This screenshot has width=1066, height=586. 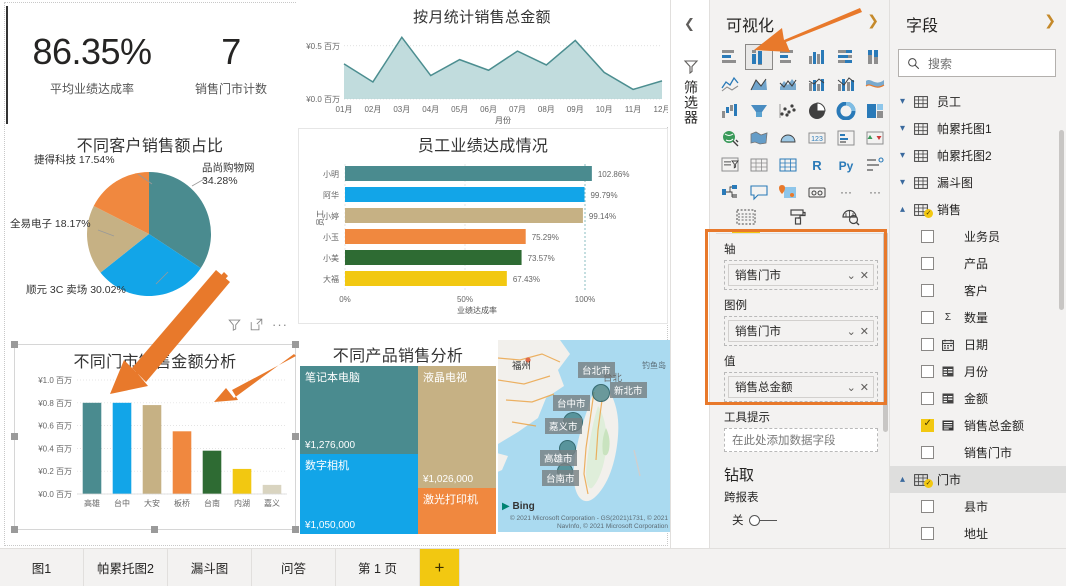 What do you see at coordinates (759, 84) in the screenshot?
I see `area-chart-icon` at bounding box center [759, 84].